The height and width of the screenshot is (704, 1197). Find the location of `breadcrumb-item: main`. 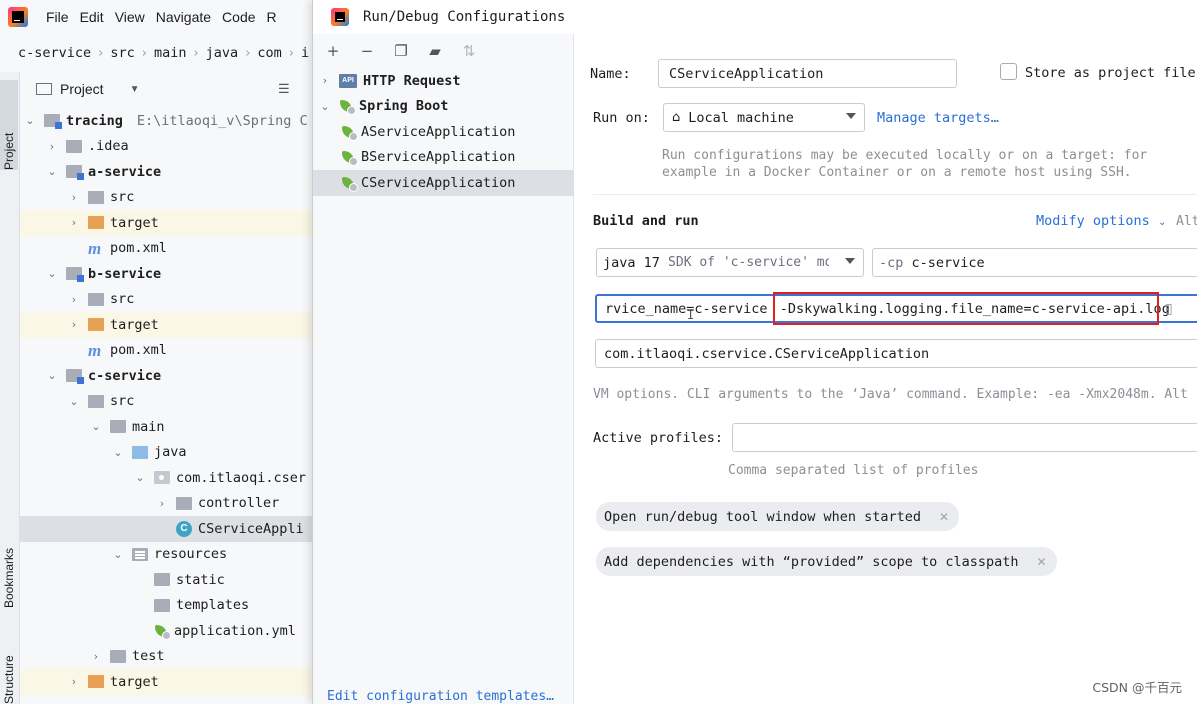

breadcrumb-item: main is located at coordinates (170, 53).